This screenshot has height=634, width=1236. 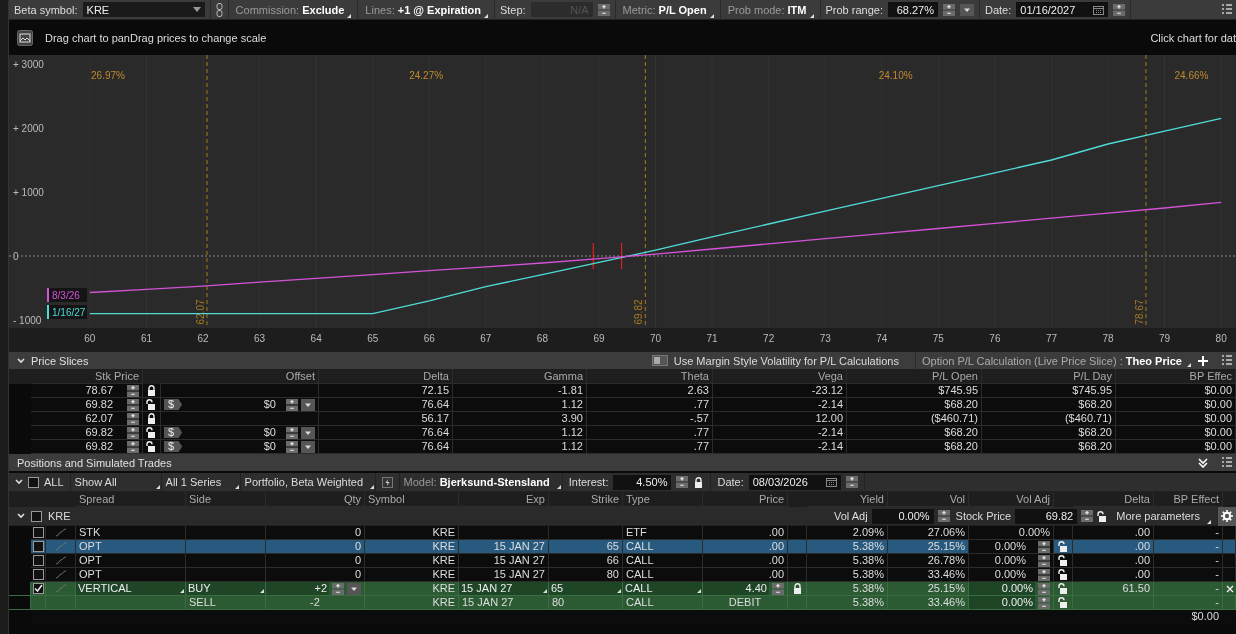 I want to click on date-field: 01/16/2027, so click(x=1062, y=9).